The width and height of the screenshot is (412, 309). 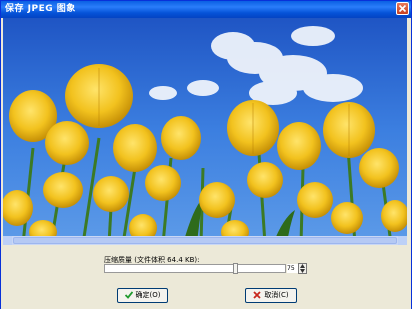 I want to click on ok-button-label: 确定(O), so click(x=148, y=295).